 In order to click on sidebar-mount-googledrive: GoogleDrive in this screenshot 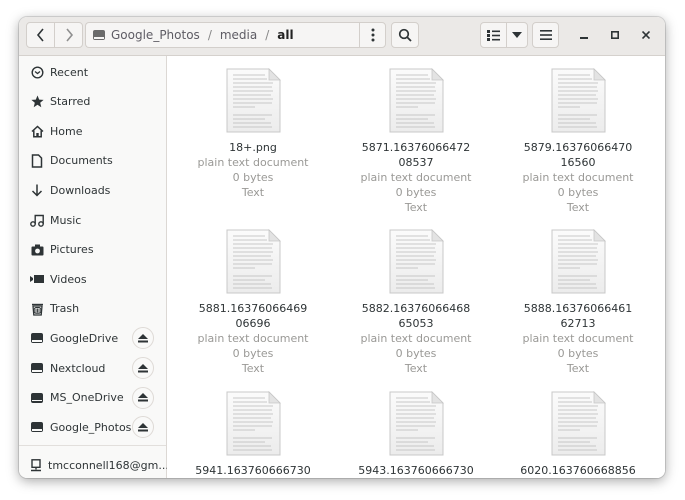, I will do `click(92, 338)`.